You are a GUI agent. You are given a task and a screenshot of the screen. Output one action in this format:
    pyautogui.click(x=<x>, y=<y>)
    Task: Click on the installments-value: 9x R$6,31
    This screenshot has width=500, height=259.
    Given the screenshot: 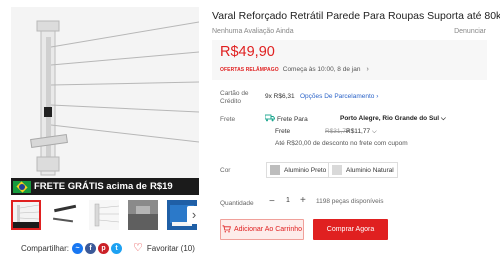 What is the action you would take?
    pyautogui.click(x=280, y=96)
    